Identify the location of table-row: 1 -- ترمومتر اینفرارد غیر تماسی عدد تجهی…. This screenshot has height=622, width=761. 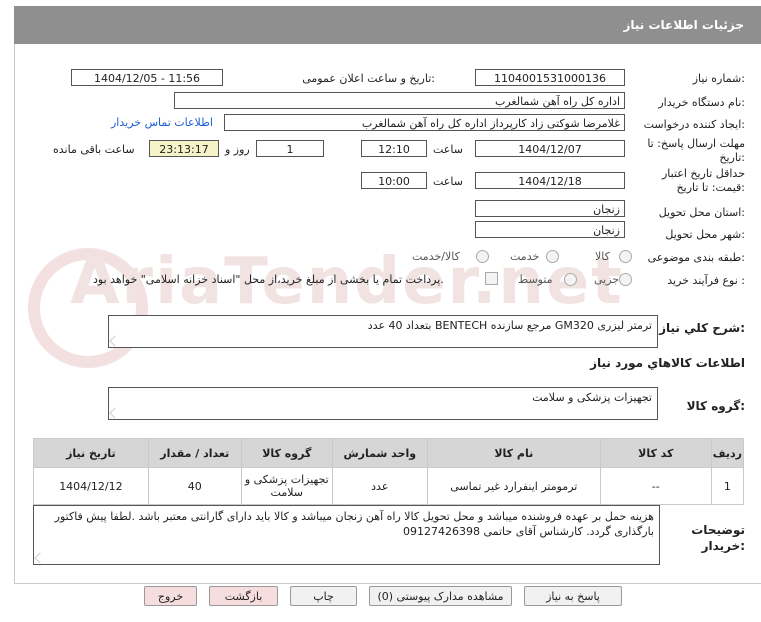
(389, 486).